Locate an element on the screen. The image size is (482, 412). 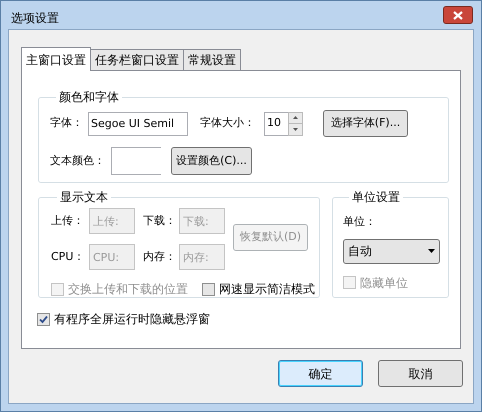
close-button is located at coordinates (458, 15).